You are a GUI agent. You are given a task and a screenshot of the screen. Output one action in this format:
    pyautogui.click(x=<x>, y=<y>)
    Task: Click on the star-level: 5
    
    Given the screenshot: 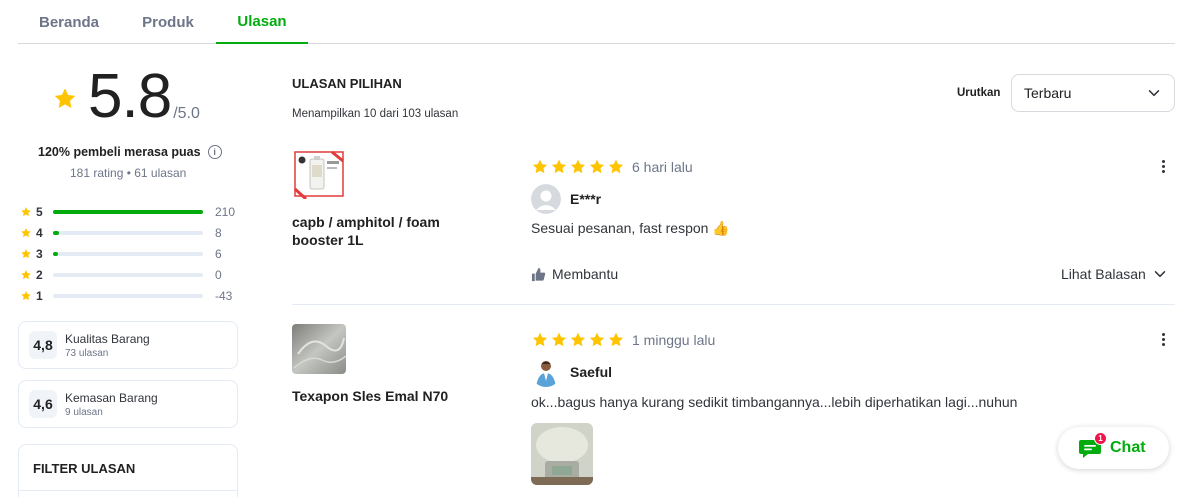 What is the action you would take?
    pyautogui.click(x=39, y=211)
    